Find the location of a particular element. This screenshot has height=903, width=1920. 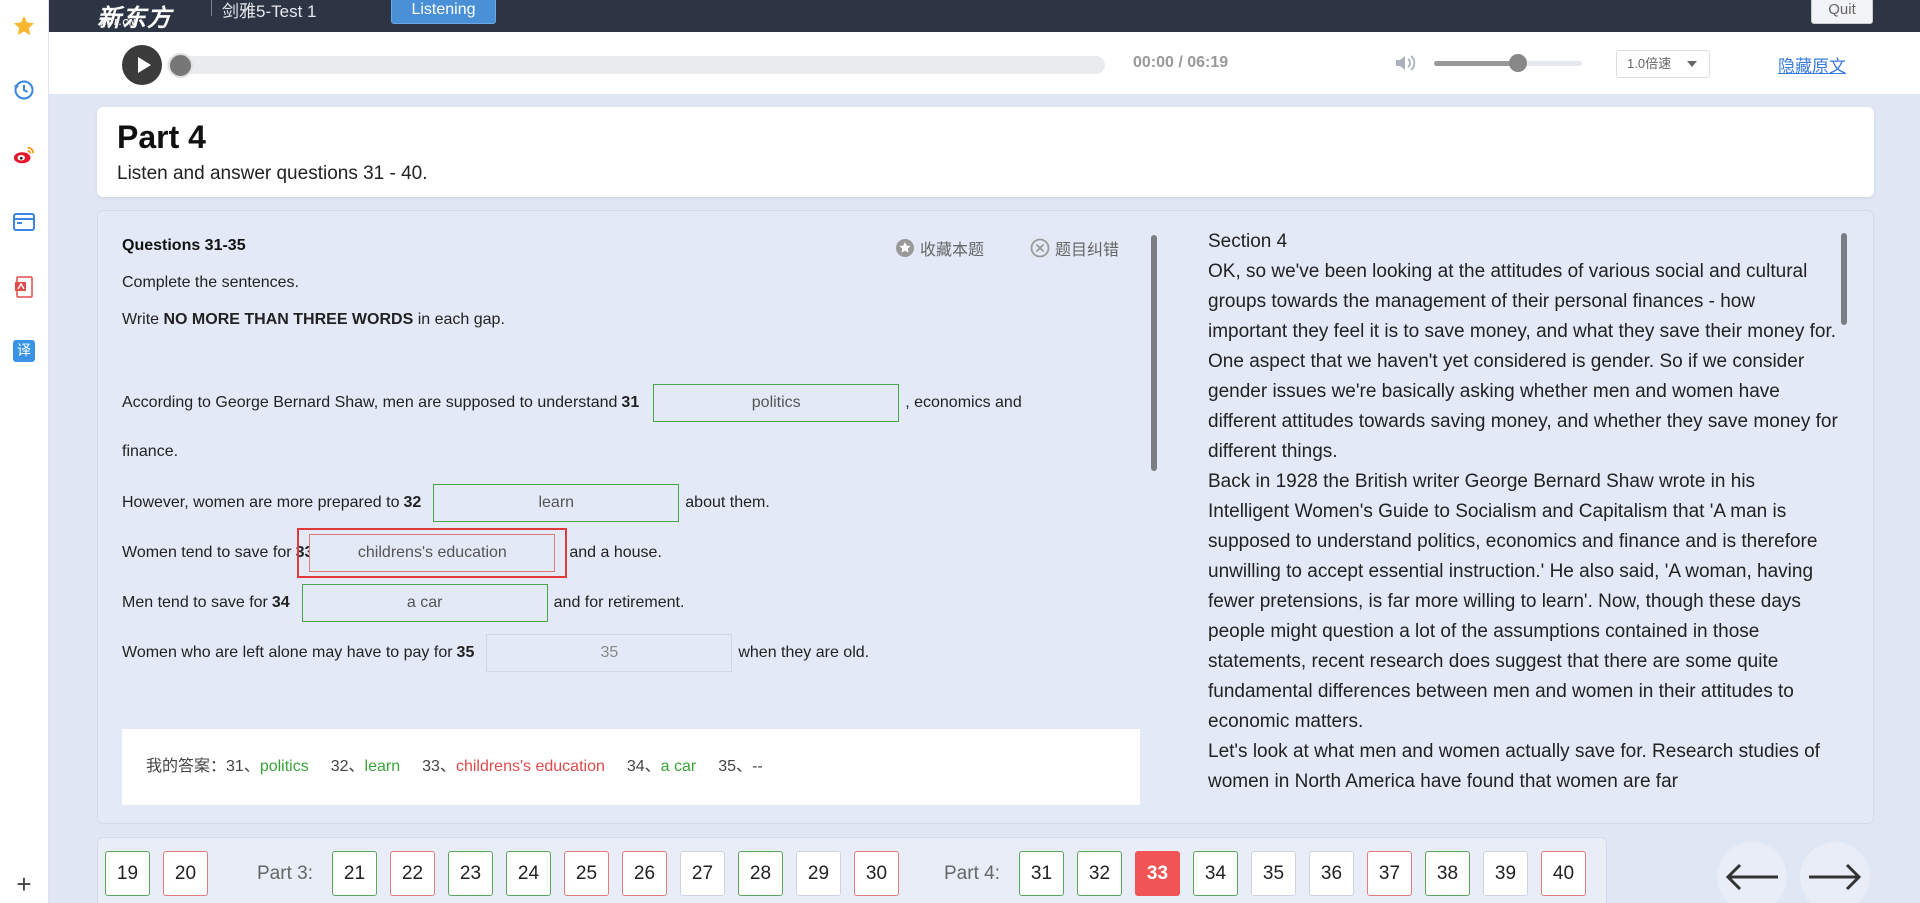

history-icon is located at coordinates (24, 90).